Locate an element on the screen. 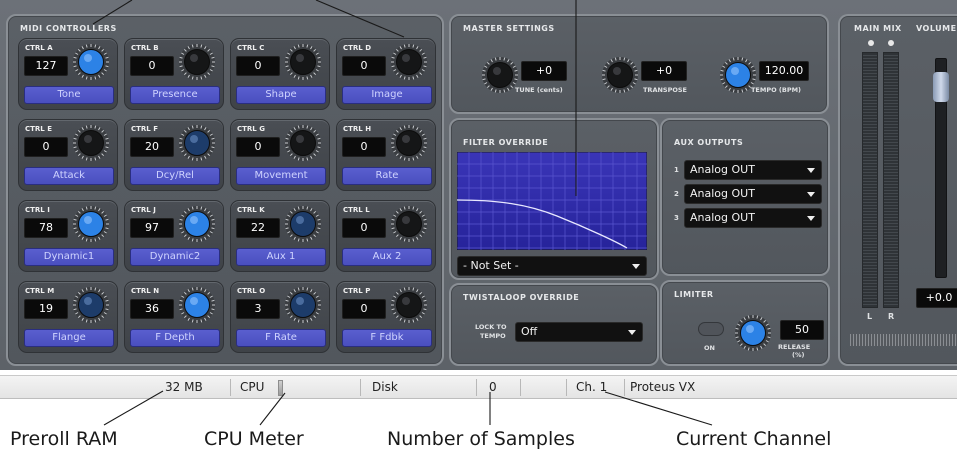  controller-destination-button: F Rate is located at coordinates (281, 338).